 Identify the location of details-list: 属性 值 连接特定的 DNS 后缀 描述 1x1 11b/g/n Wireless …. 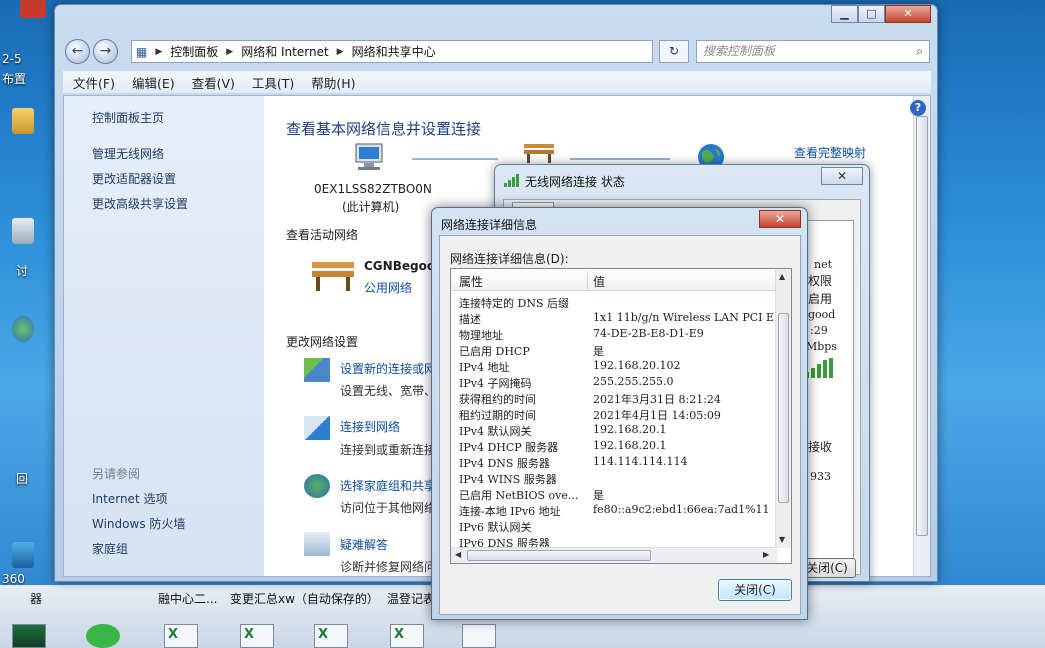
(621, 416).